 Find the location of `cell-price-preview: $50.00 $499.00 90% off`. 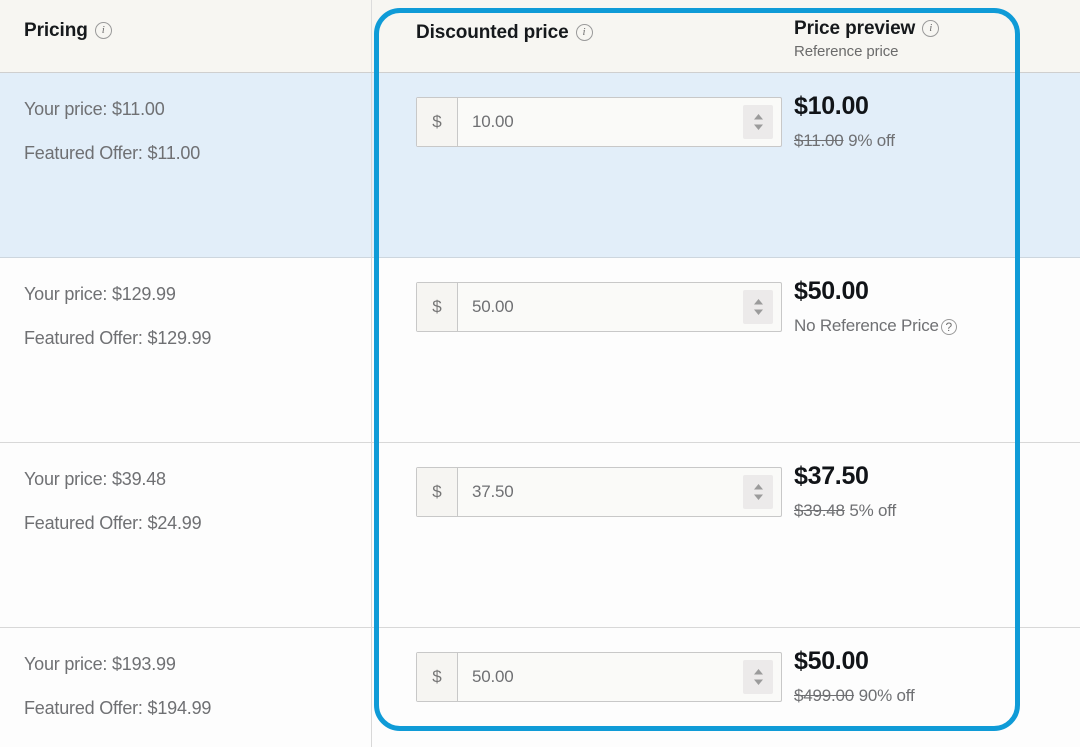

cell-price-preview: $50.00 $499.00 90% off is located at coordinates (920, 687).